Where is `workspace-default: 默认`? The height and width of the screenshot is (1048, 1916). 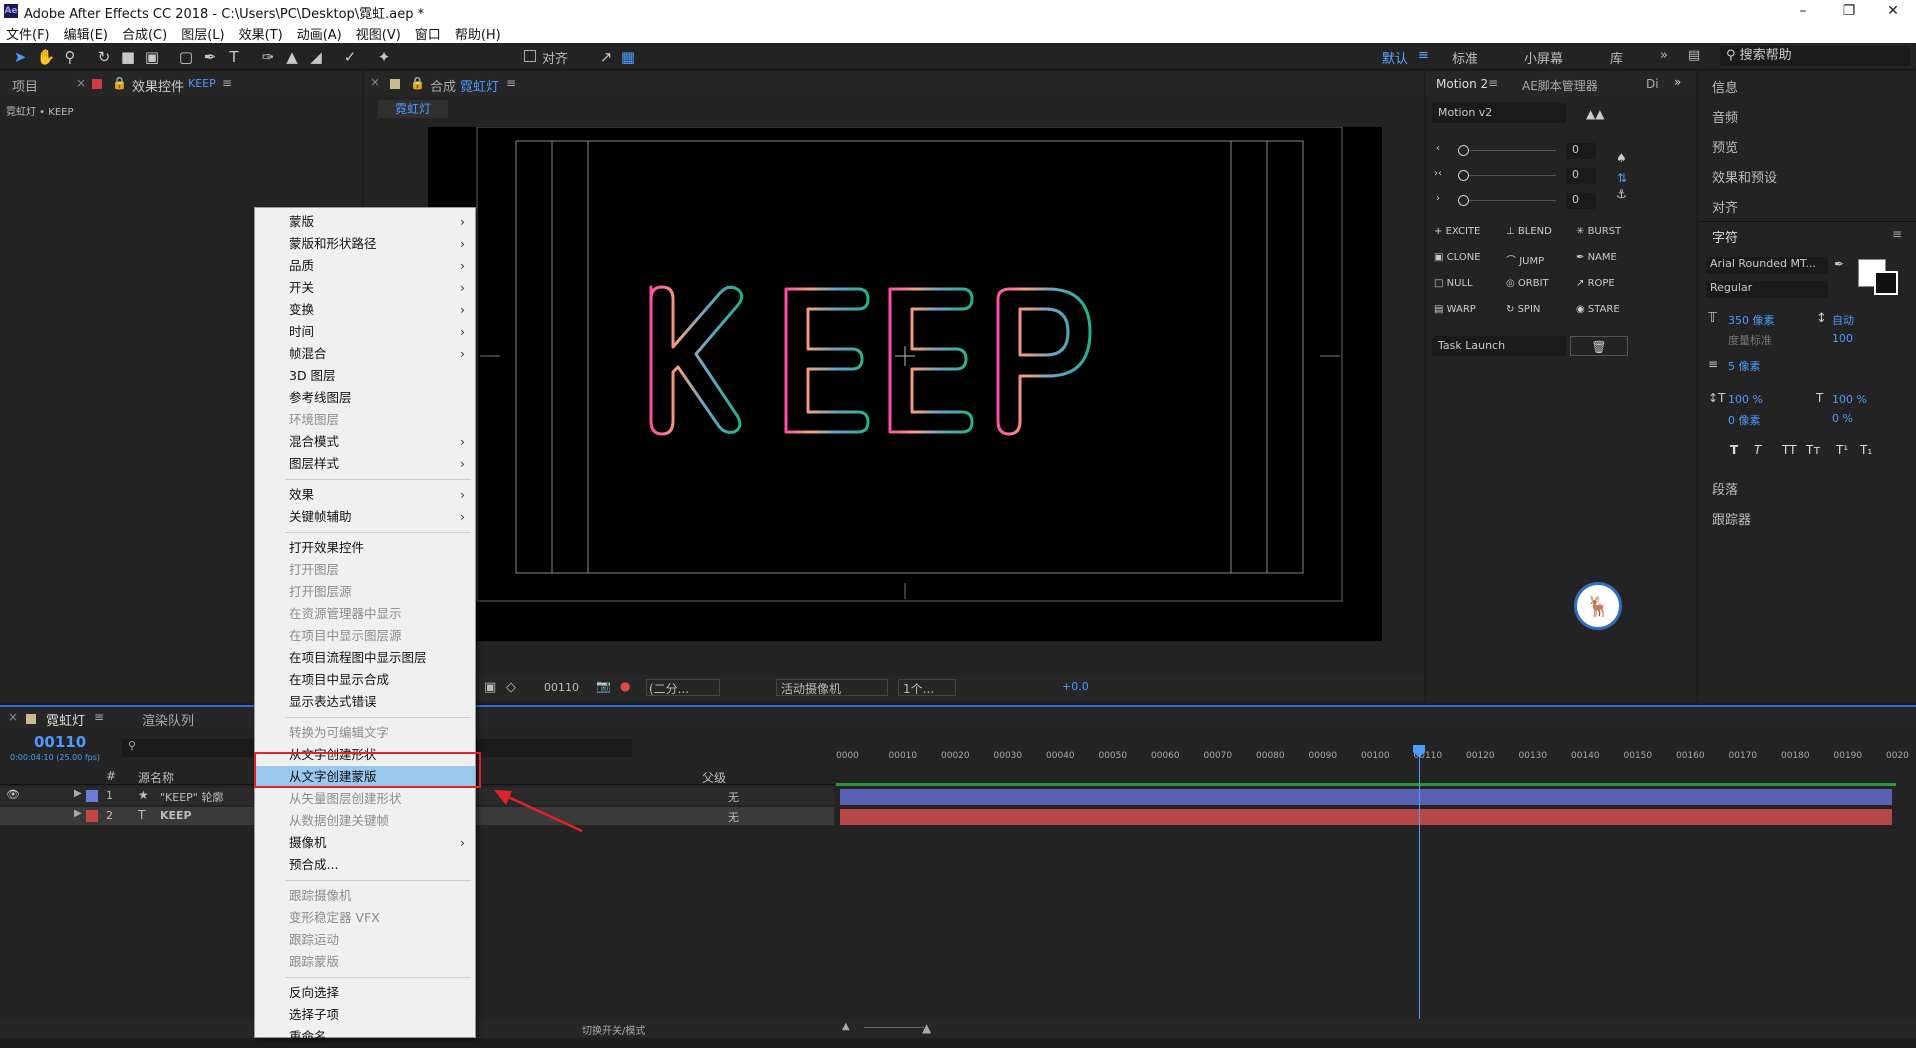
workspace-default: 默认 is located at coordinates (1395, 57).